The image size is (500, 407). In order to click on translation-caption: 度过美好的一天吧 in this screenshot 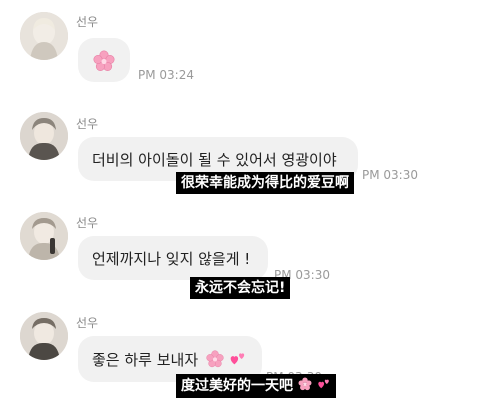, I will do `click(256, 386)`.